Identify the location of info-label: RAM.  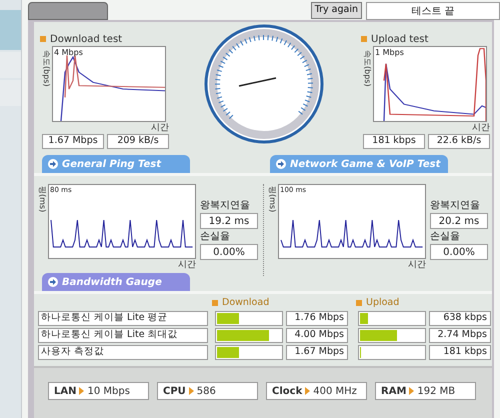
(393, 391).